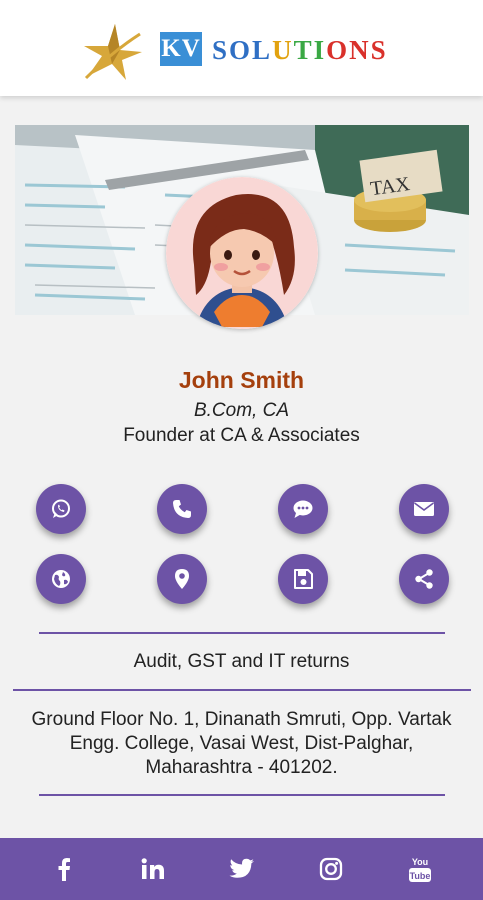 The height and width of the screenshot is (900, 483). I want to click on share-button, so click(424, 579).